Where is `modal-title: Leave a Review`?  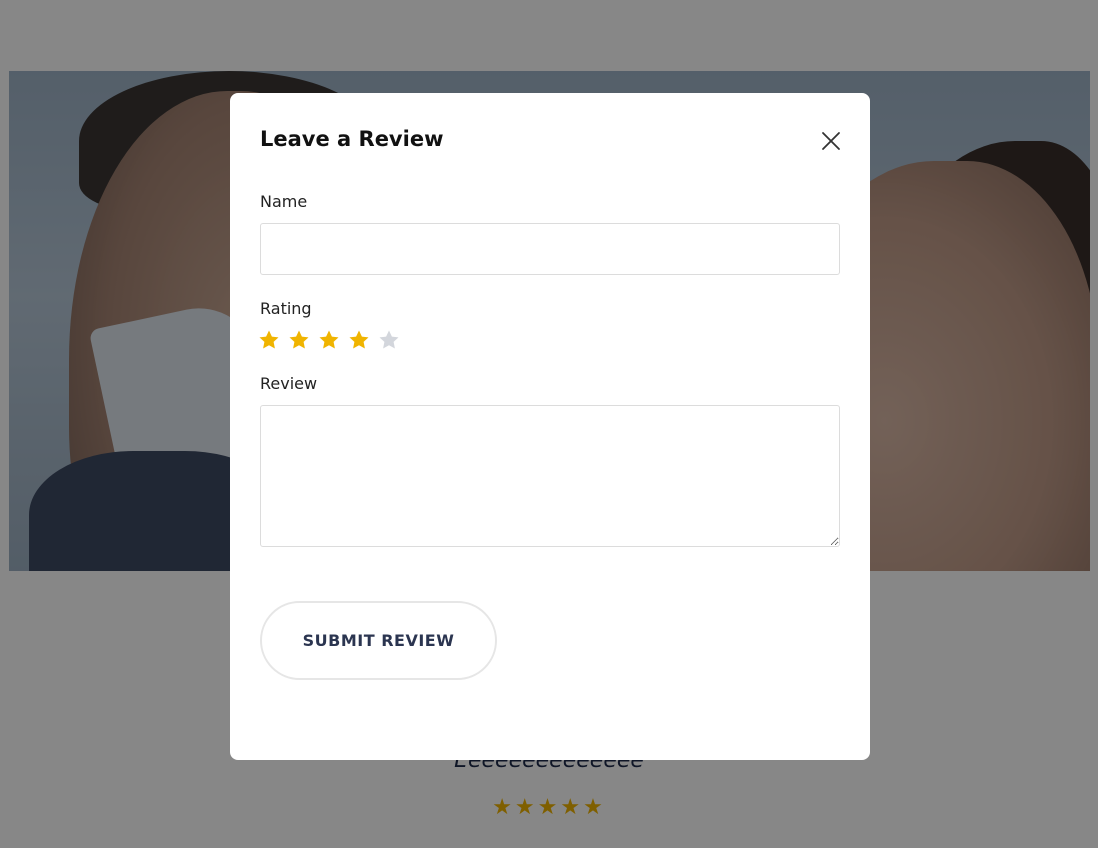
modal-title: Leave a Review is located at coordinates (352, 139).